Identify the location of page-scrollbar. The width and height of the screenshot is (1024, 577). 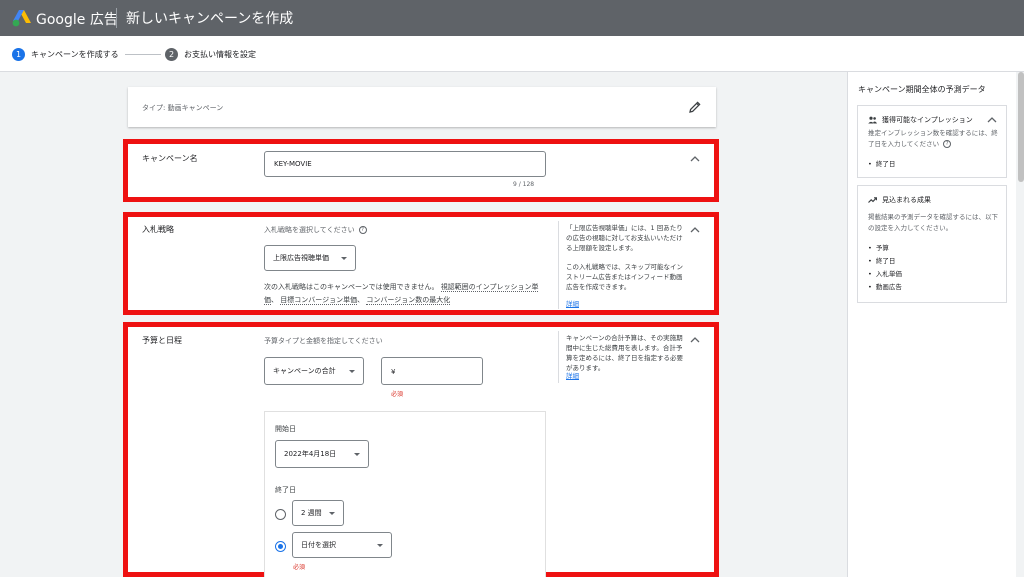
(1021, 127).